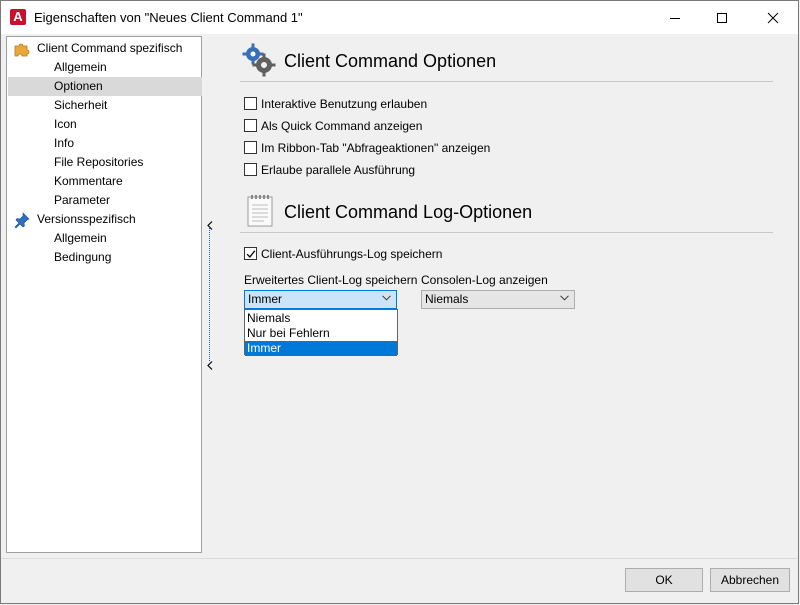 The image size is (800, 605). I want to click on extended-log-label: Erweitertes Client-Log speichern, so click(331, 280).